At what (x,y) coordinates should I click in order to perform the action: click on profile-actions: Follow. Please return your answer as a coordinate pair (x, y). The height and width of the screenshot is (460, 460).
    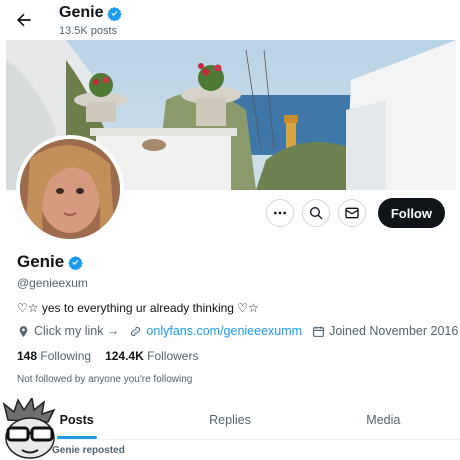
    Looking at the image, I should click on (355, 213).